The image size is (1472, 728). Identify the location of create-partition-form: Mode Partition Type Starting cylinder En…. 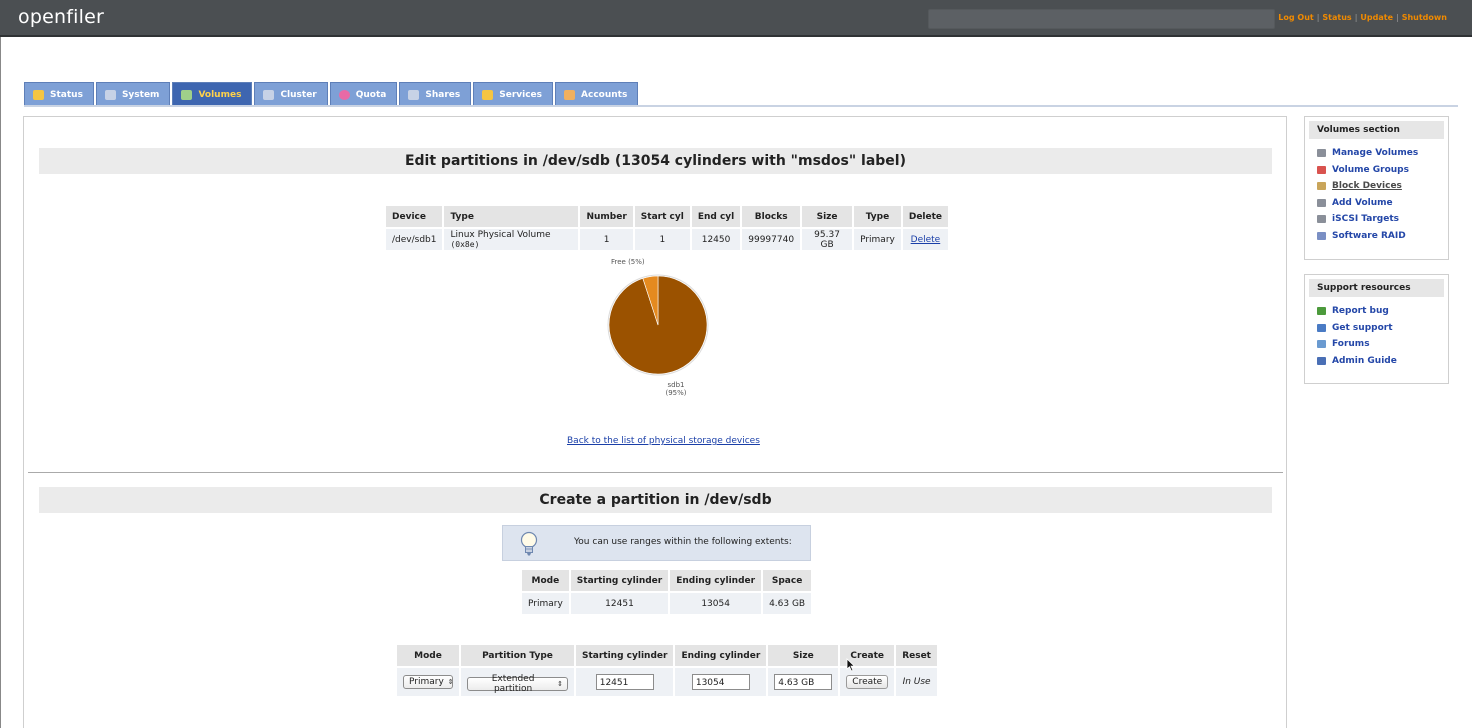
(667, 670).